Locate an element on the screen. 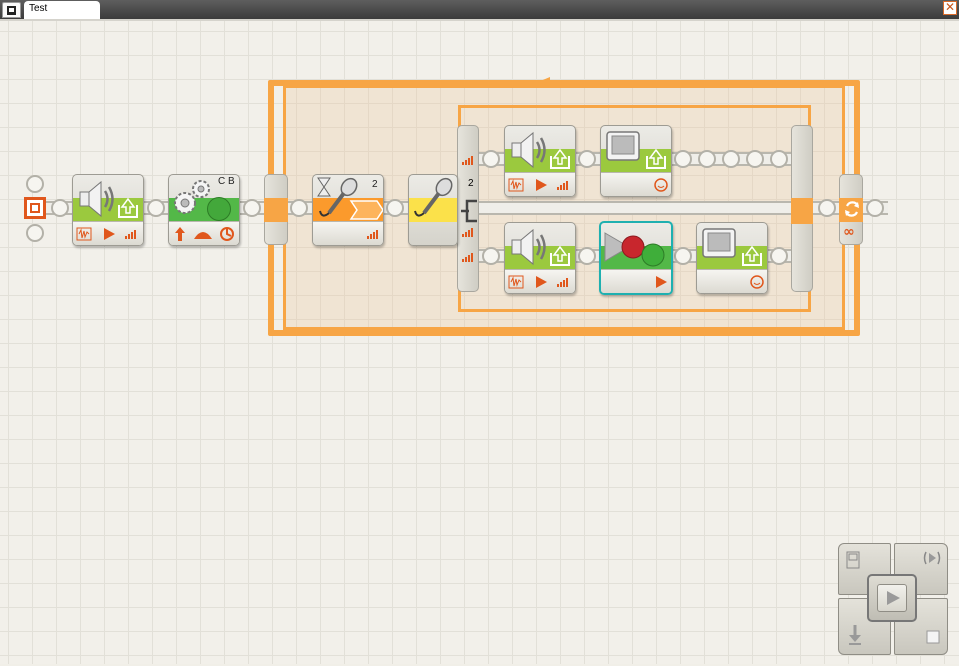  loop-end-pillar: ∞ is located at coordinates (851, 209).